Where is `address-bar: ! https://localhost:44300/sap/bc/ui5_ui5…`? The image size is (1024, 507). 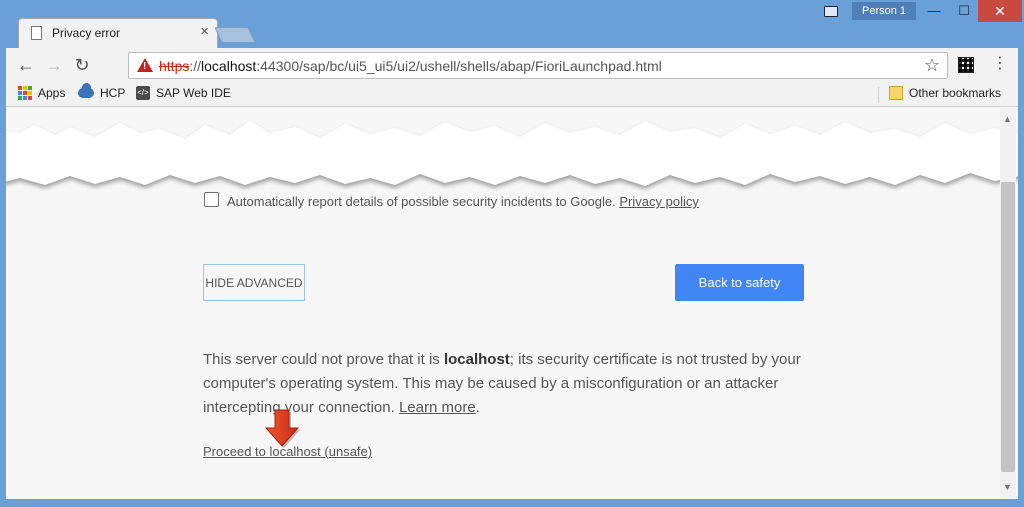
address-bar: ! https://localhost:44300/sap/bc/ui5_ui5… is located at coordinates (538, 65).